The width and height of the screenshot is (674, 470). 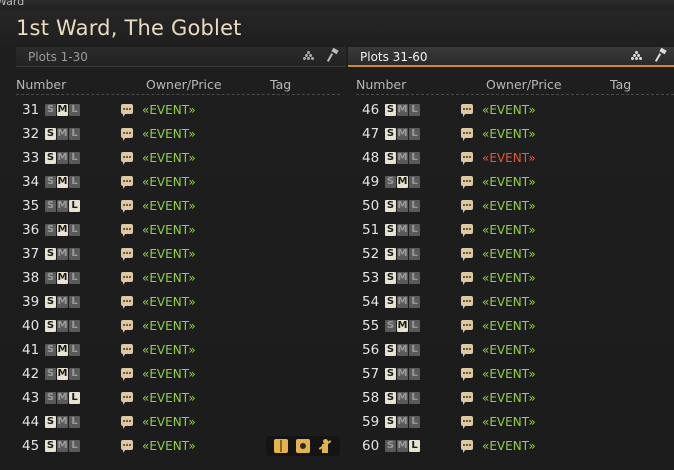 I want to click on plot-row: 48 S M L «EVENT», so click(x=515, y=159).